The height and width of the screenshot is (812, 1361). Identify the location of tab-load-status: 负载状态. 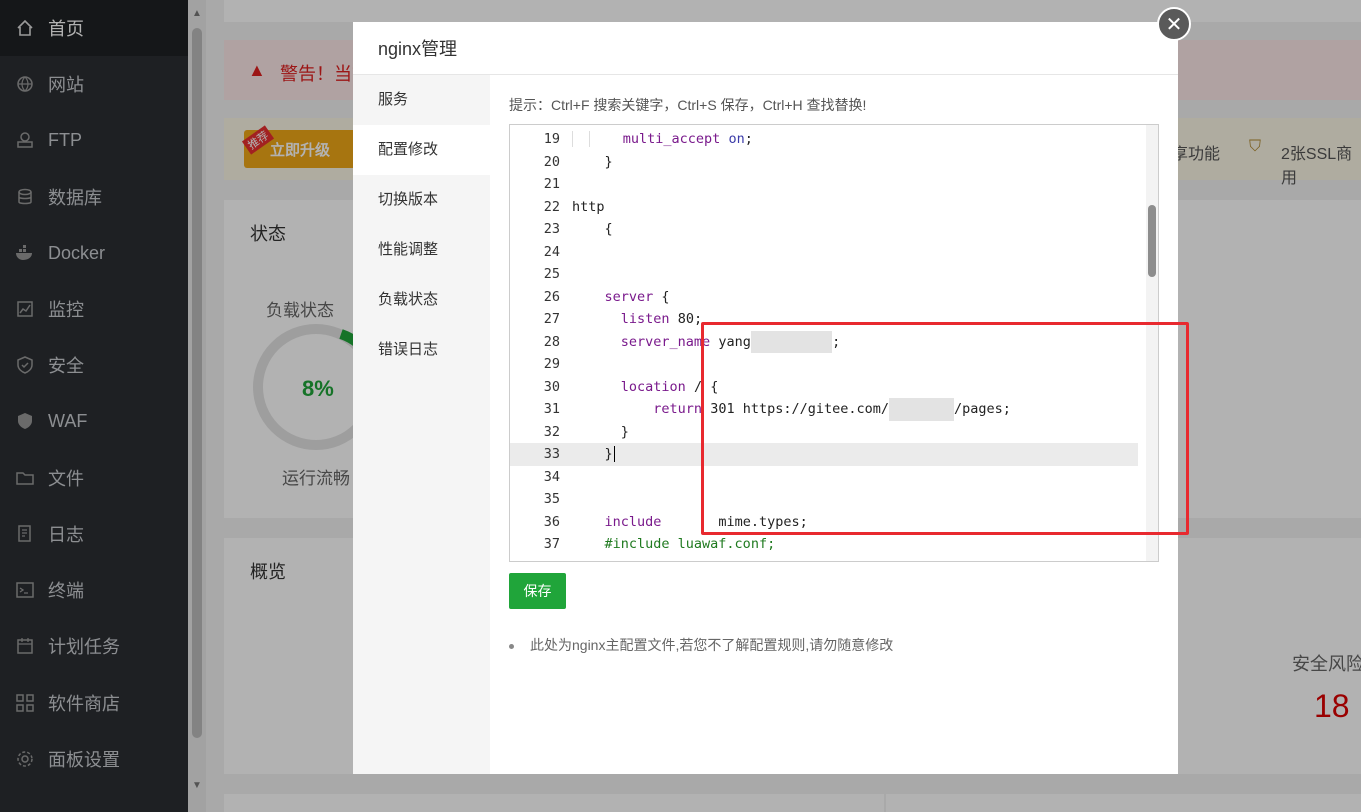
(421, 300).